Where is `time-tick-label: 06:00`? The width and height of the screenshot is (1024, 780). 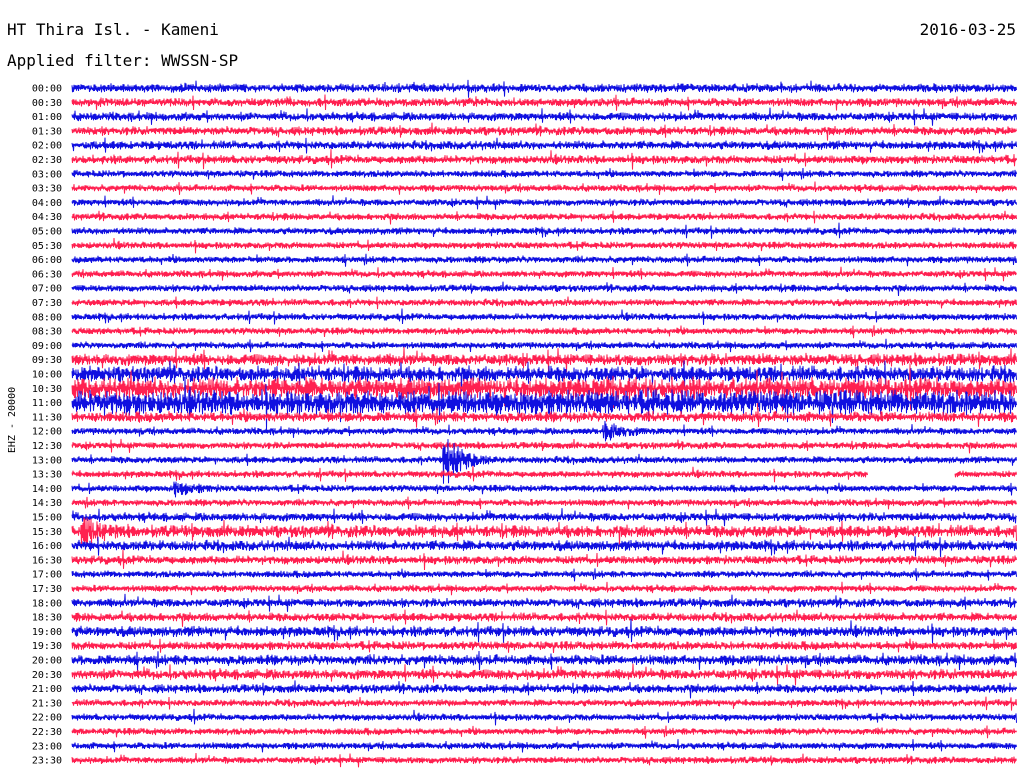
time-tick-label: 06:00 is located at coordinates (47, 260).